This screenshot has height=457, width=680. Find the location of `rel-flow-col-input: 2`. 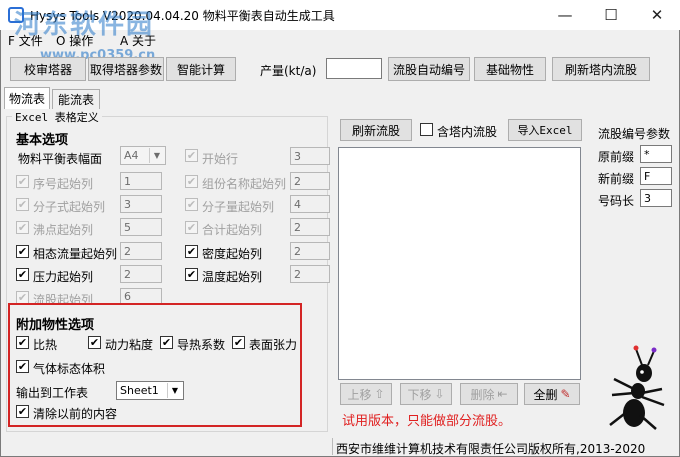

rel-flow-col-input: 2 is located at coordinates (141, 251).